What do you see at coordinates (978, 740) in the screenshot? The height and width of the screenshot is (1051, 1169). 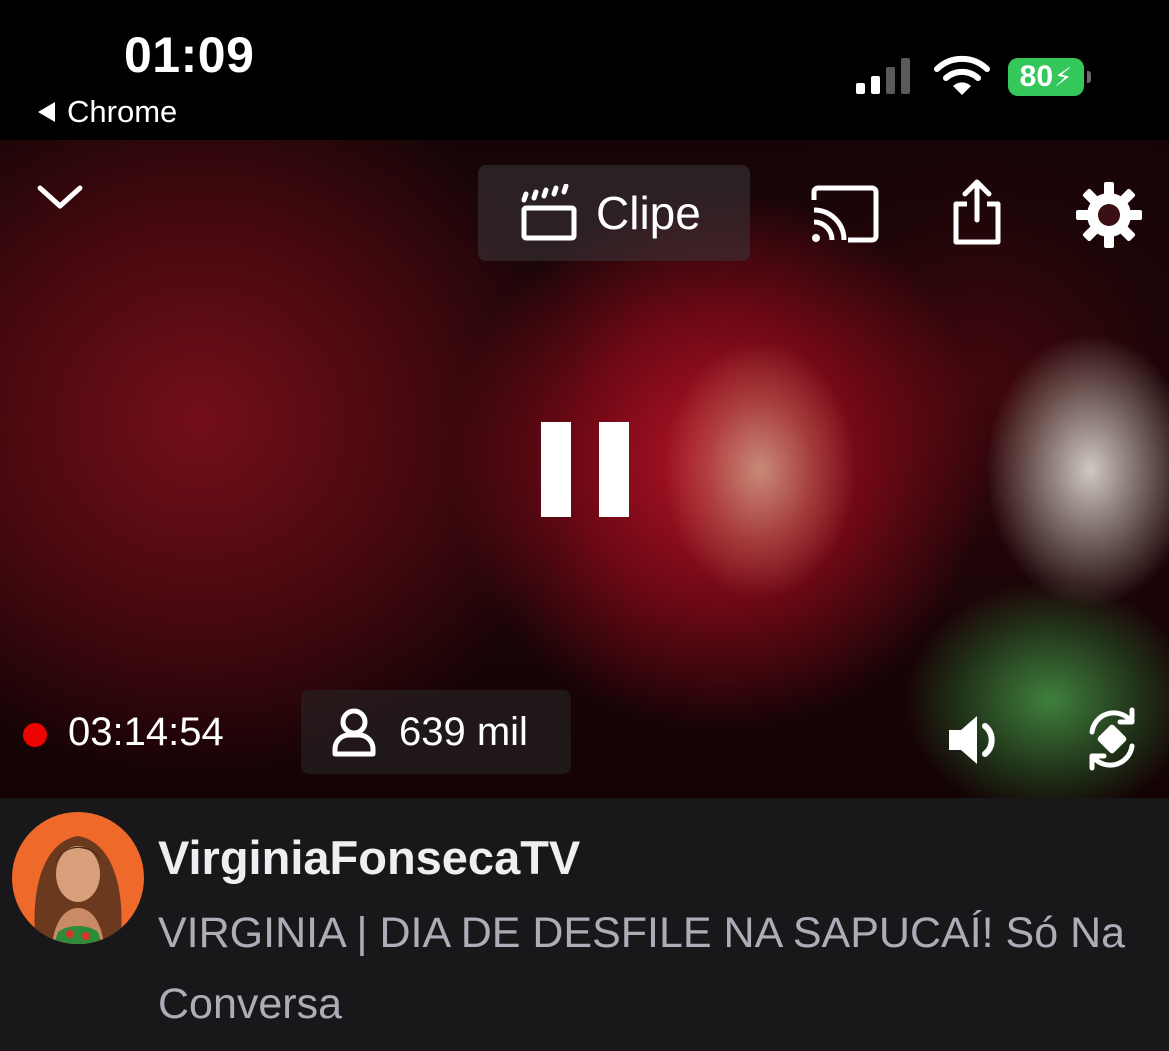 I see `volume-icon` at bounding box center [978, 740].